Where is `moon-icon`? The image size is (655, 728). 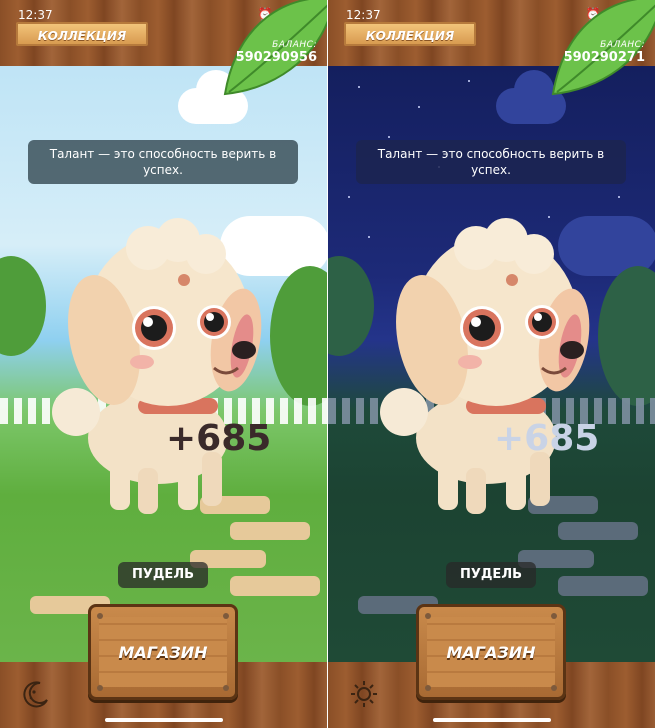
moon-icon is located at coordinates (36, 694).